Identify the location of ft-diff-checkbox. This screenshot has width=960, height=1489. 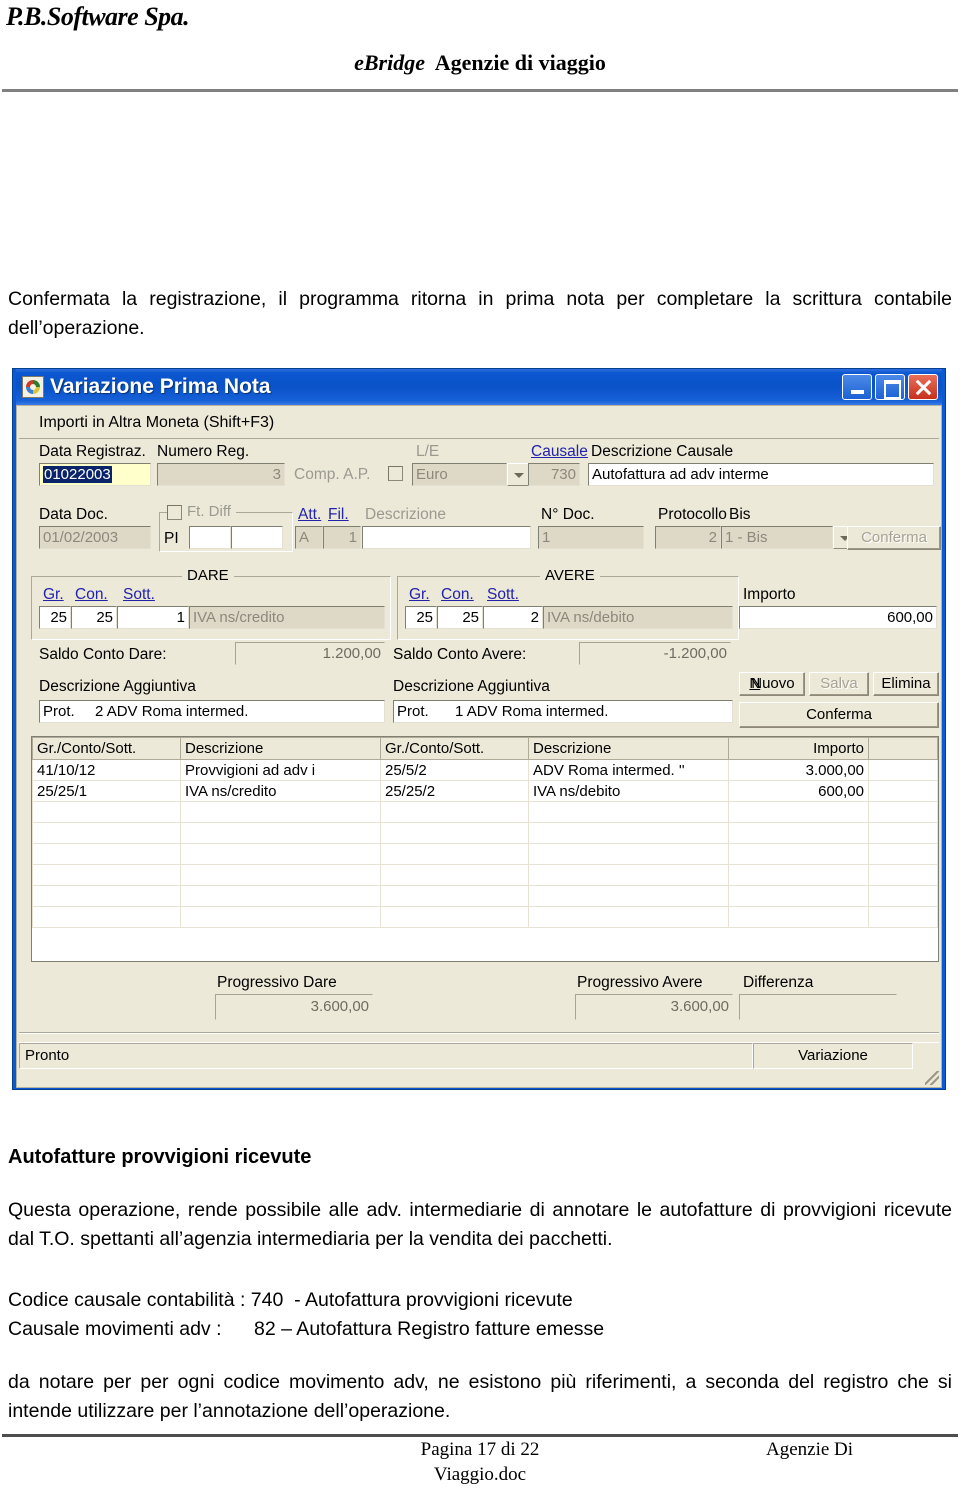
(174, 512).